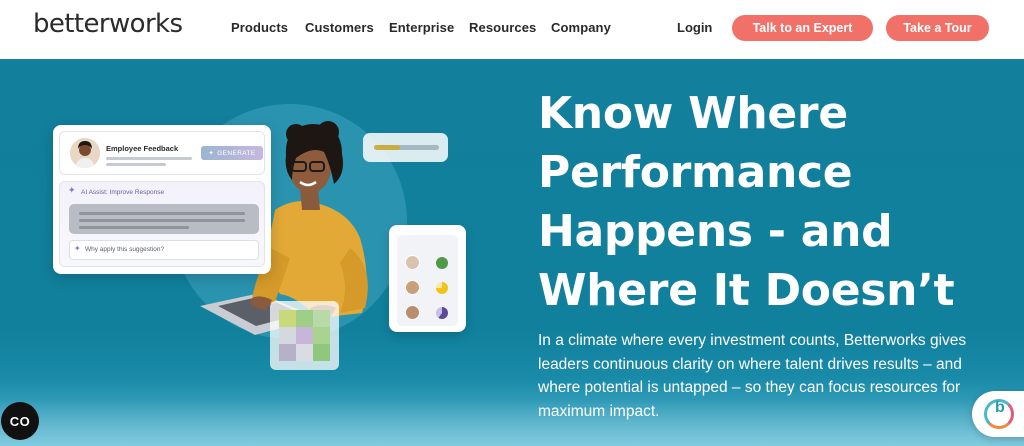 The width and height of the screenshot is (1024, 446). I want to click on progress-fill, so click(387, 147).